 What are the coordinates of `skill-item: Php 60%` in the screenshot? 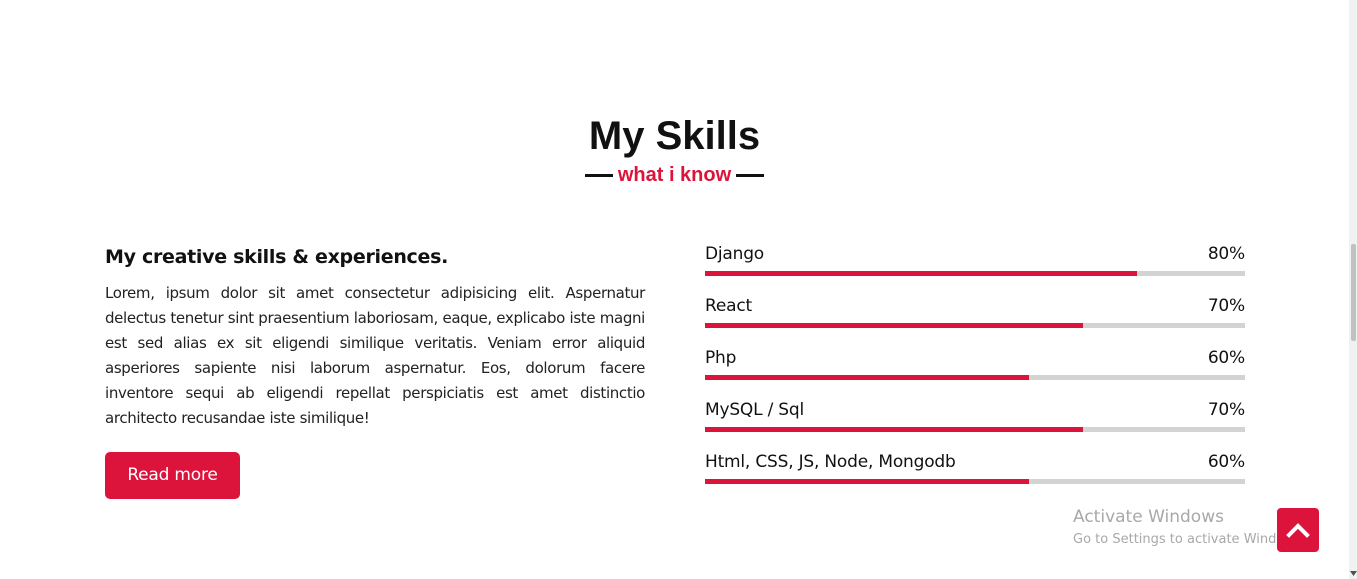 It's located at (975, 371).